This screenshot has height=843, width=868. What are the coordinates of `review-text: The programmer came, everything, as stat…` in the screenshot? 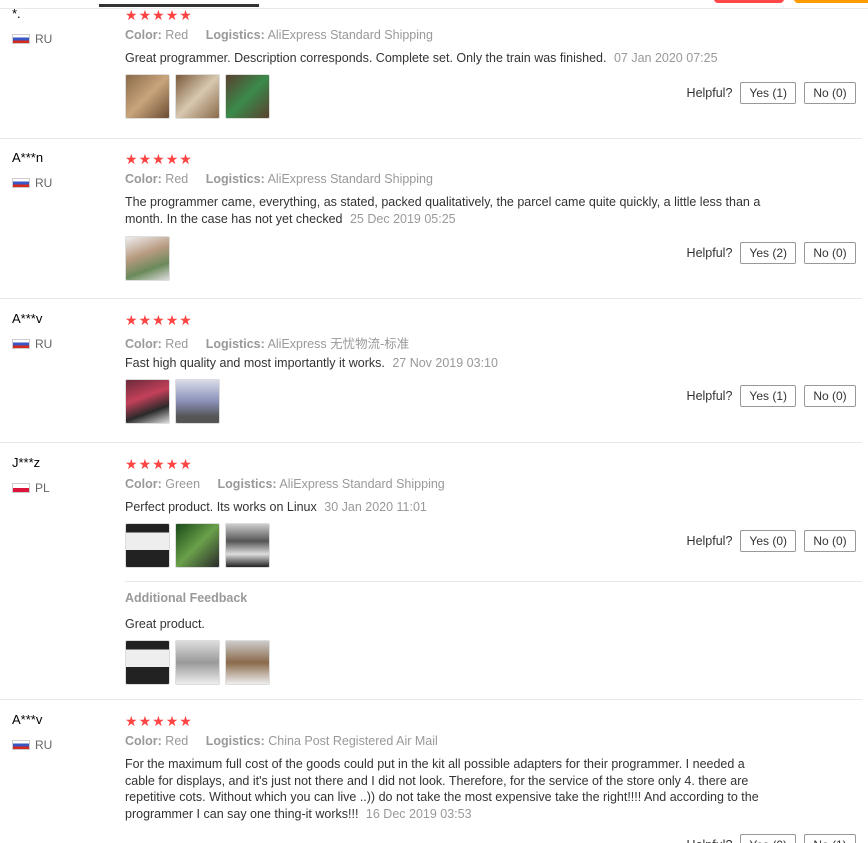 It's located at (450, 210).